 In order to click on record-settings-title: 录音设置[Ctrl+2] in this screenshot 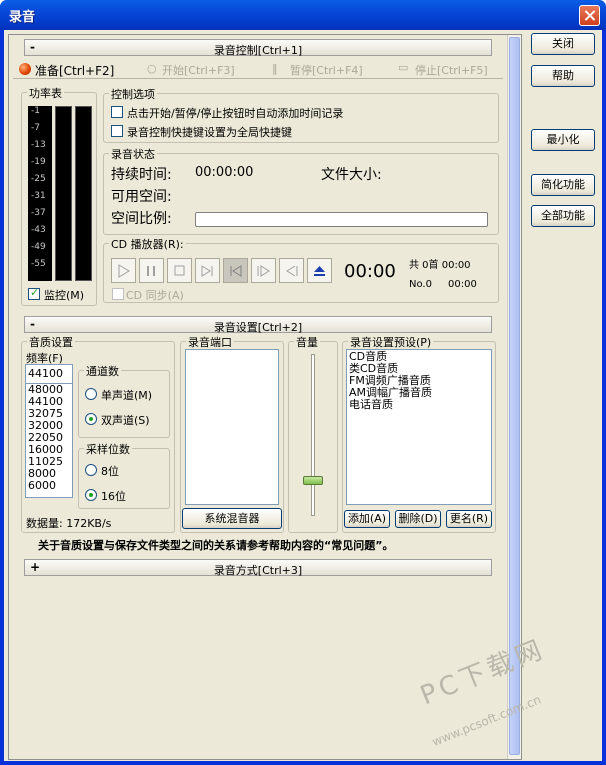, I will do `click(258, 327)`.